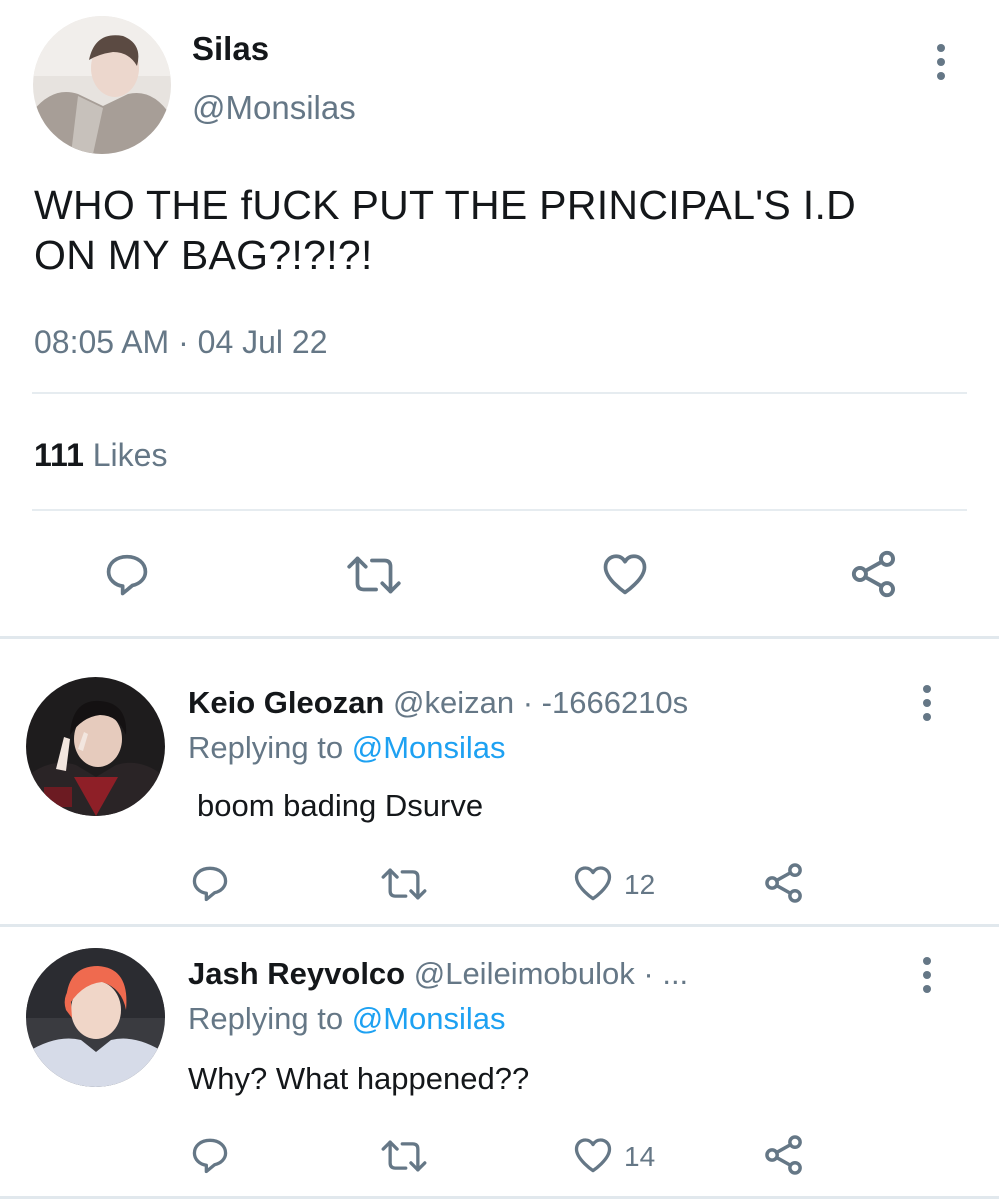 This screenshot has height=1200, width=999. Describe the element at coordinates (445, 205) in the screenshot. I see `tweet-text-line-1: WHO THE fUCK PUT THE PRINCIPAL'S I.D` at that location.